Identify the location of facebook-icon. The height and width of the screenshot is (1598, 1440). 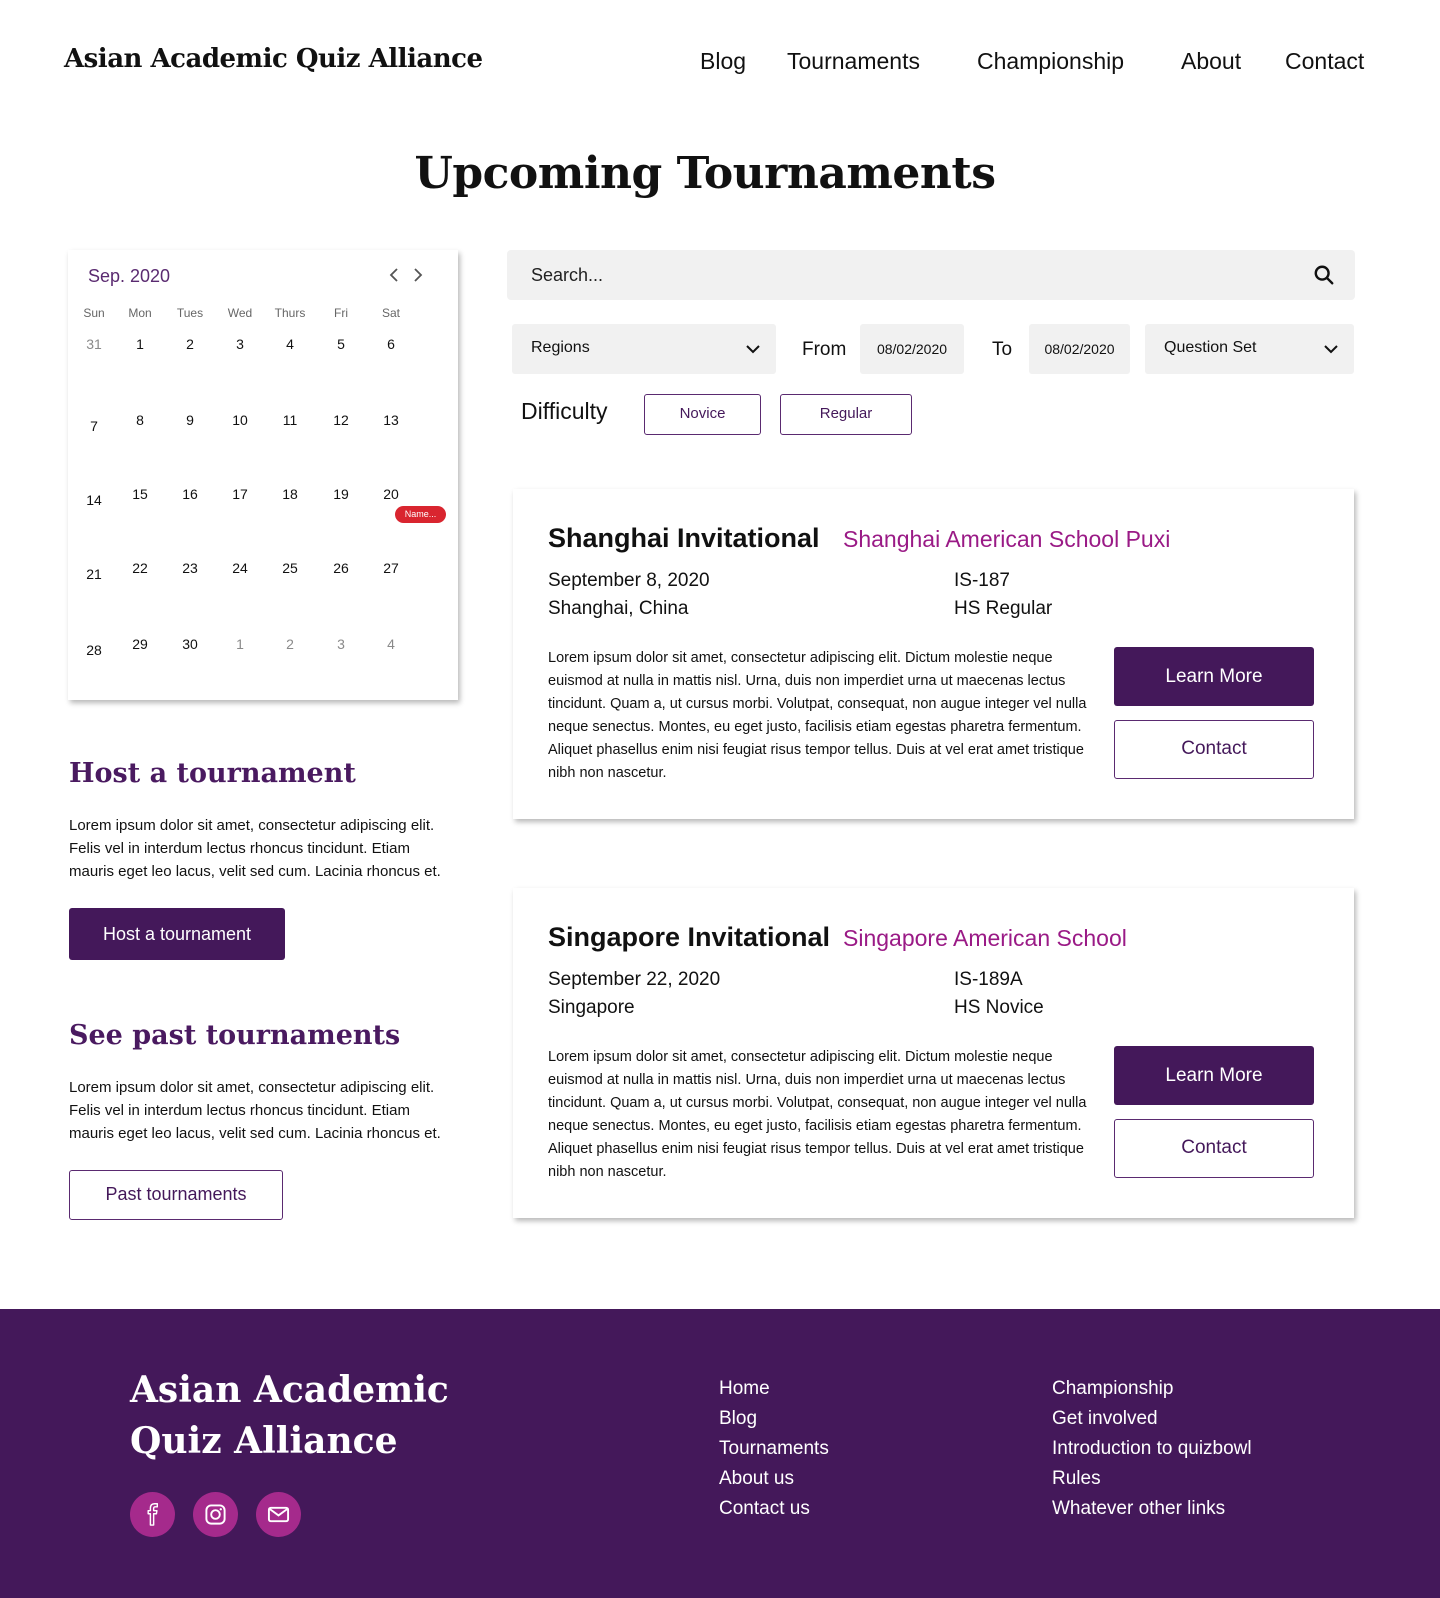
(152, 1514).